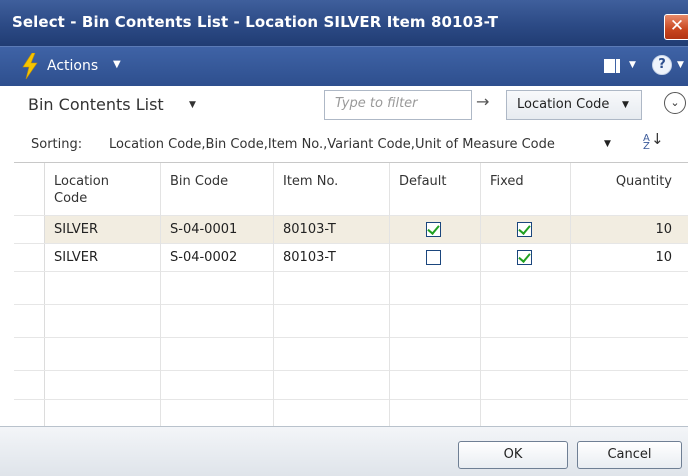 The image size is (688, 476). What do you see at coordinates (117, 64) in the screenshot?
I see `actions-dropdown-icon: ▼` at bounding box center [117, 64].